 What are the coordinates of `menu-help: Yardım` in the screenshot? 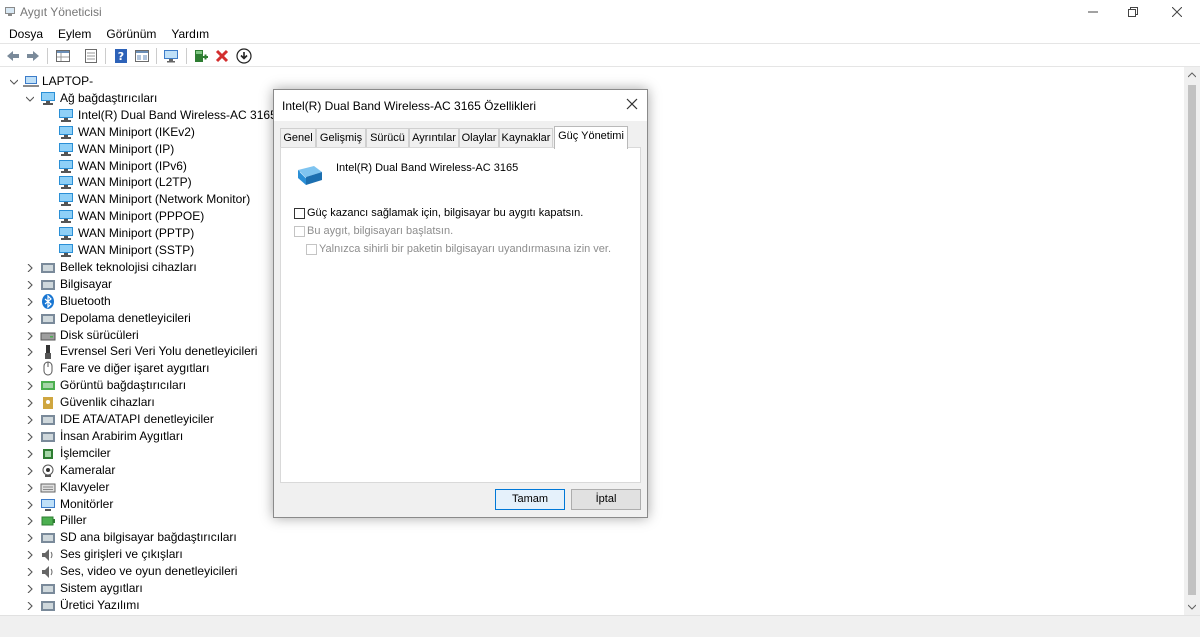 It's located at (188, 33).